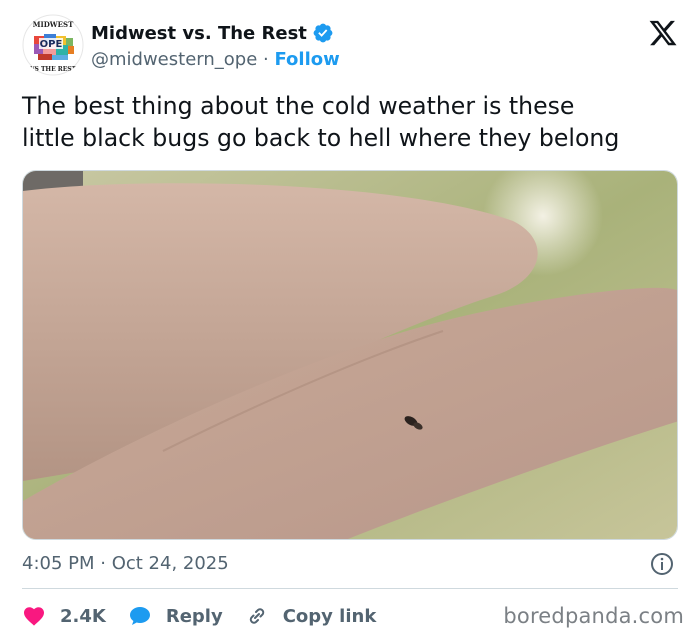 The width and height of the screenshot is (700, 642). I want to click on avatar: MIDWEST VS THE REST OPE, so click(53, 45).